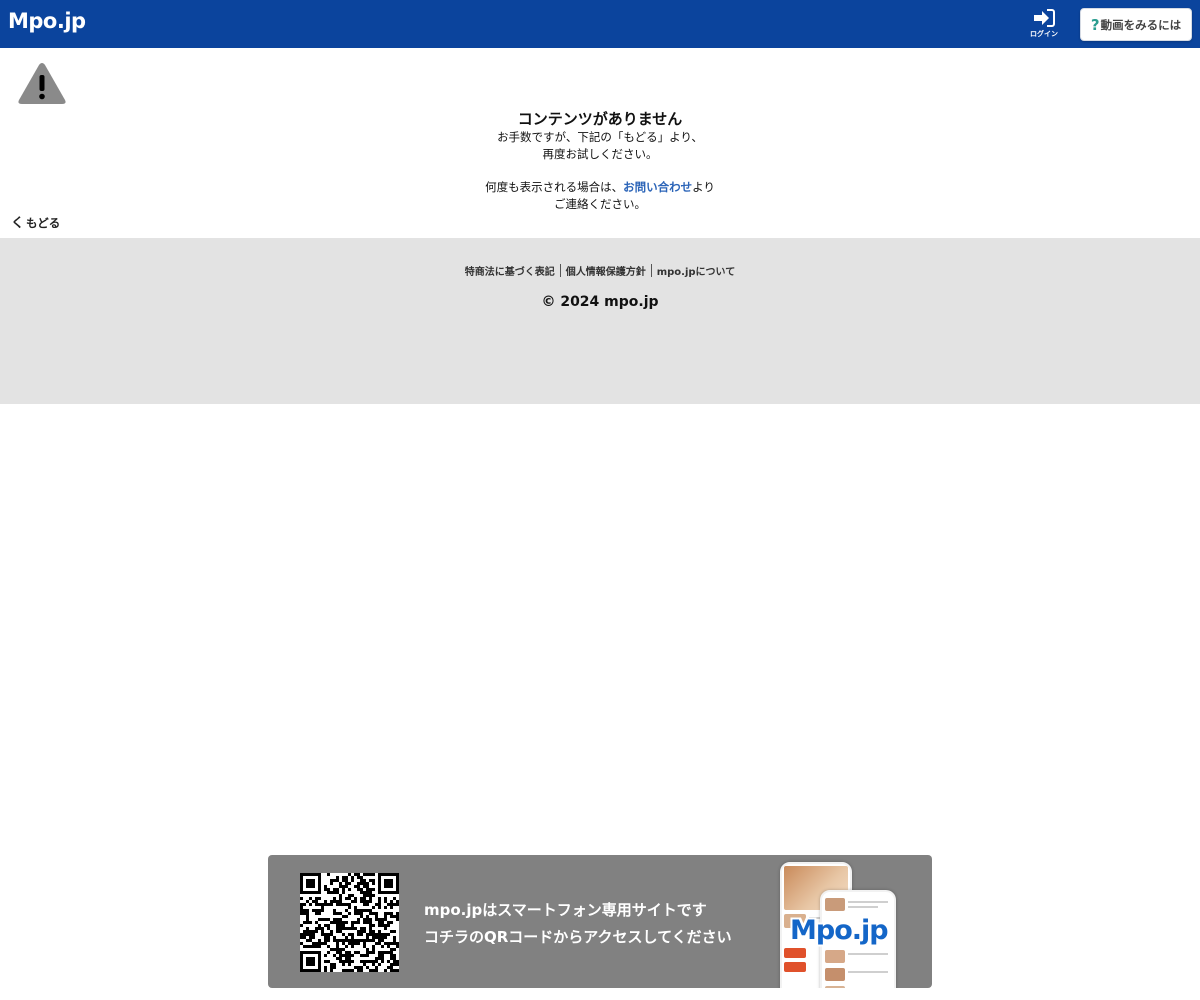 The height and width of the screenshot is (1000, 1200). I want to click on chevron-left-icon: く, so click(18, 223).